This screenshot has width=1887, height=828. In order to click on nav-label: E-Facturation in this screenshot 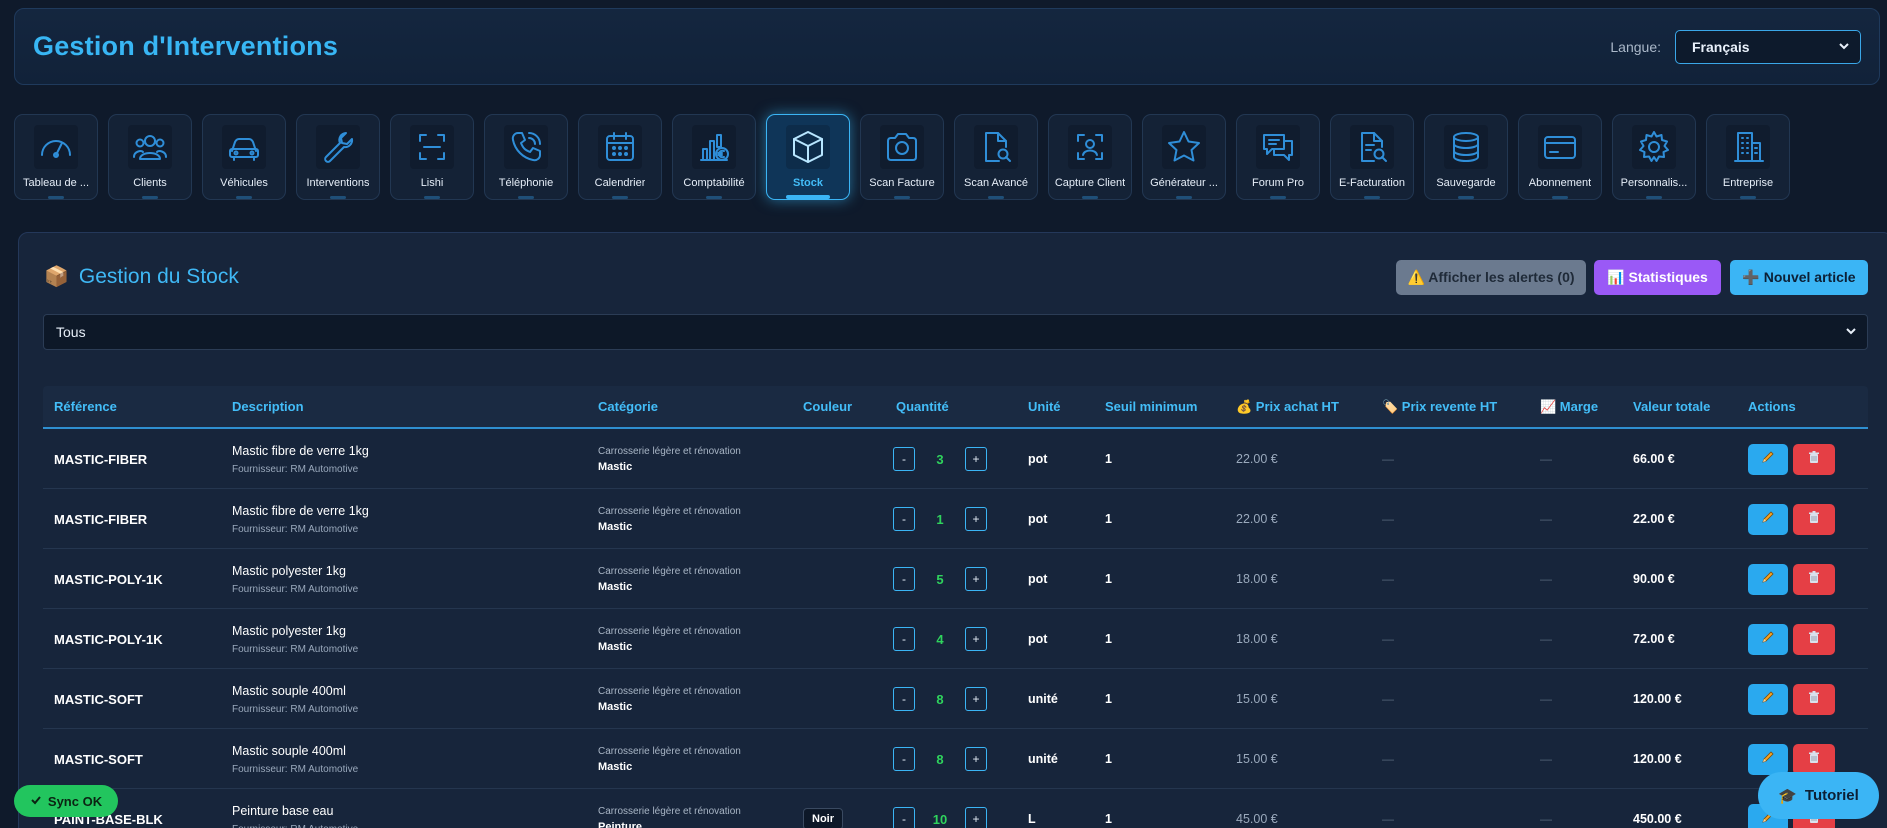, I will do `click(1372, 183)`.